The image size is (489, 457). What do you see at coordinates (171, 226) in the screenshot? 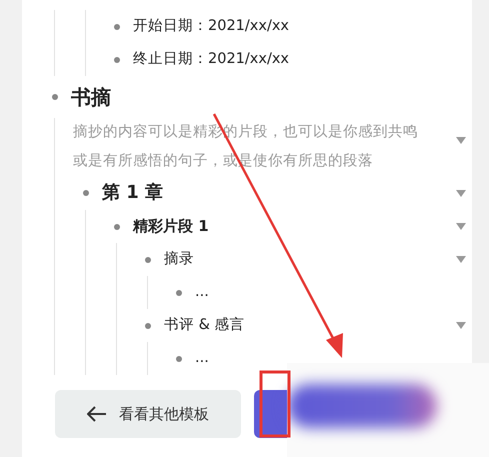
I see `outline-item: 精彩片段 1` at bounding box center [171, 226].